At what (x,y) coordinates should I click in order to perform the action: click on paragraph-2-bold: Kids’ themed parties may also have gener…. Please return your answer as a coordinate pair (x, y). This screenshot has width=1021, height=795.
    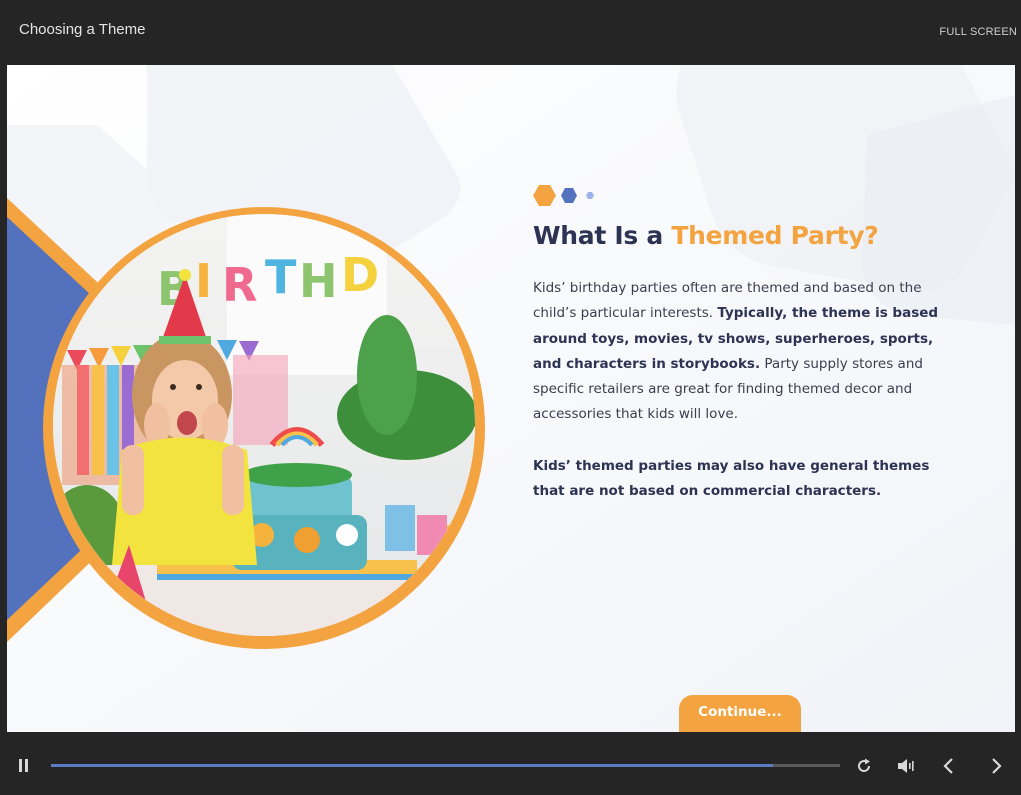
    Looking at the image, I should click on (731, 478).